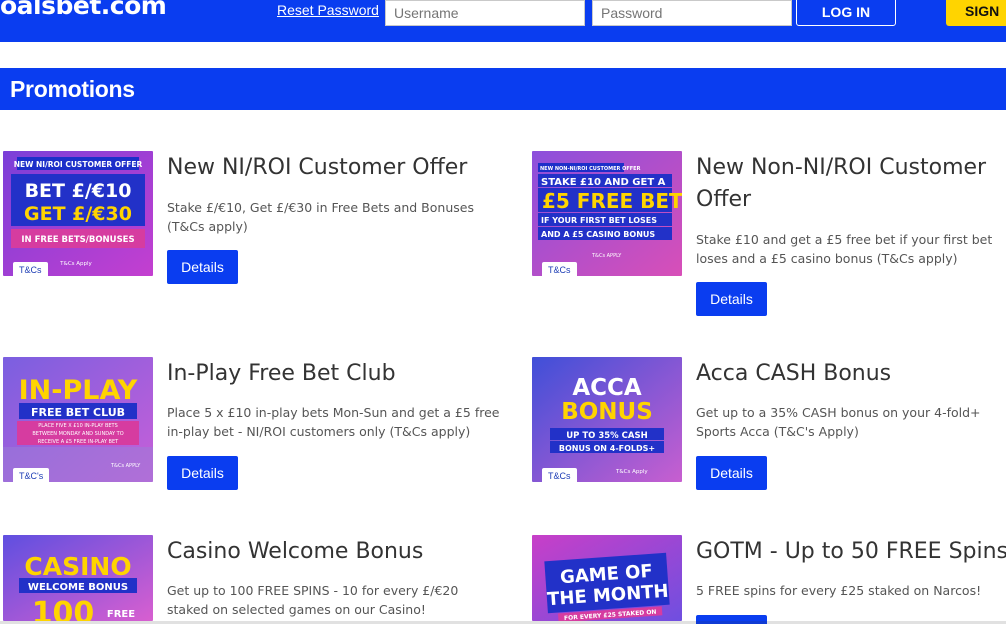 This screenshot has height=624, width=1006. Describe the element at coordinates (337, 168) in the screenshot. I see `promo-title: New NI/ROI Customer Offer` at that location.